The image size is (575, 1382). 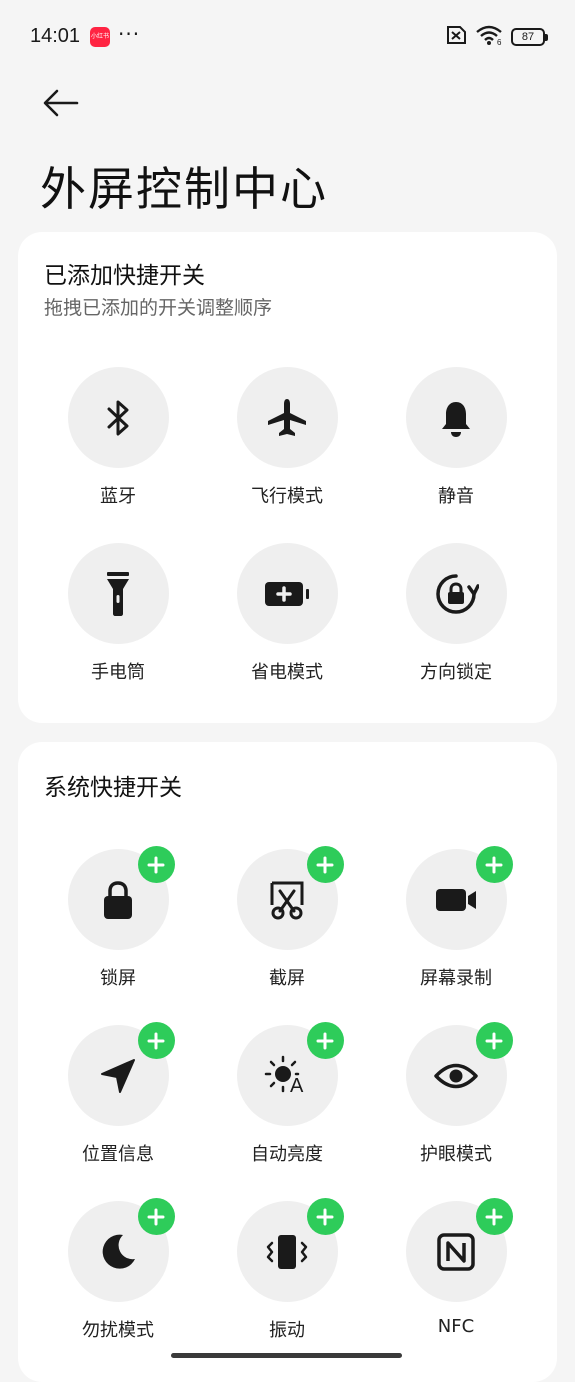 What do you see at coordinates (489, 37) in the screenshot?
I see `wifi-icon: 6` at bounding box center [489, 37].